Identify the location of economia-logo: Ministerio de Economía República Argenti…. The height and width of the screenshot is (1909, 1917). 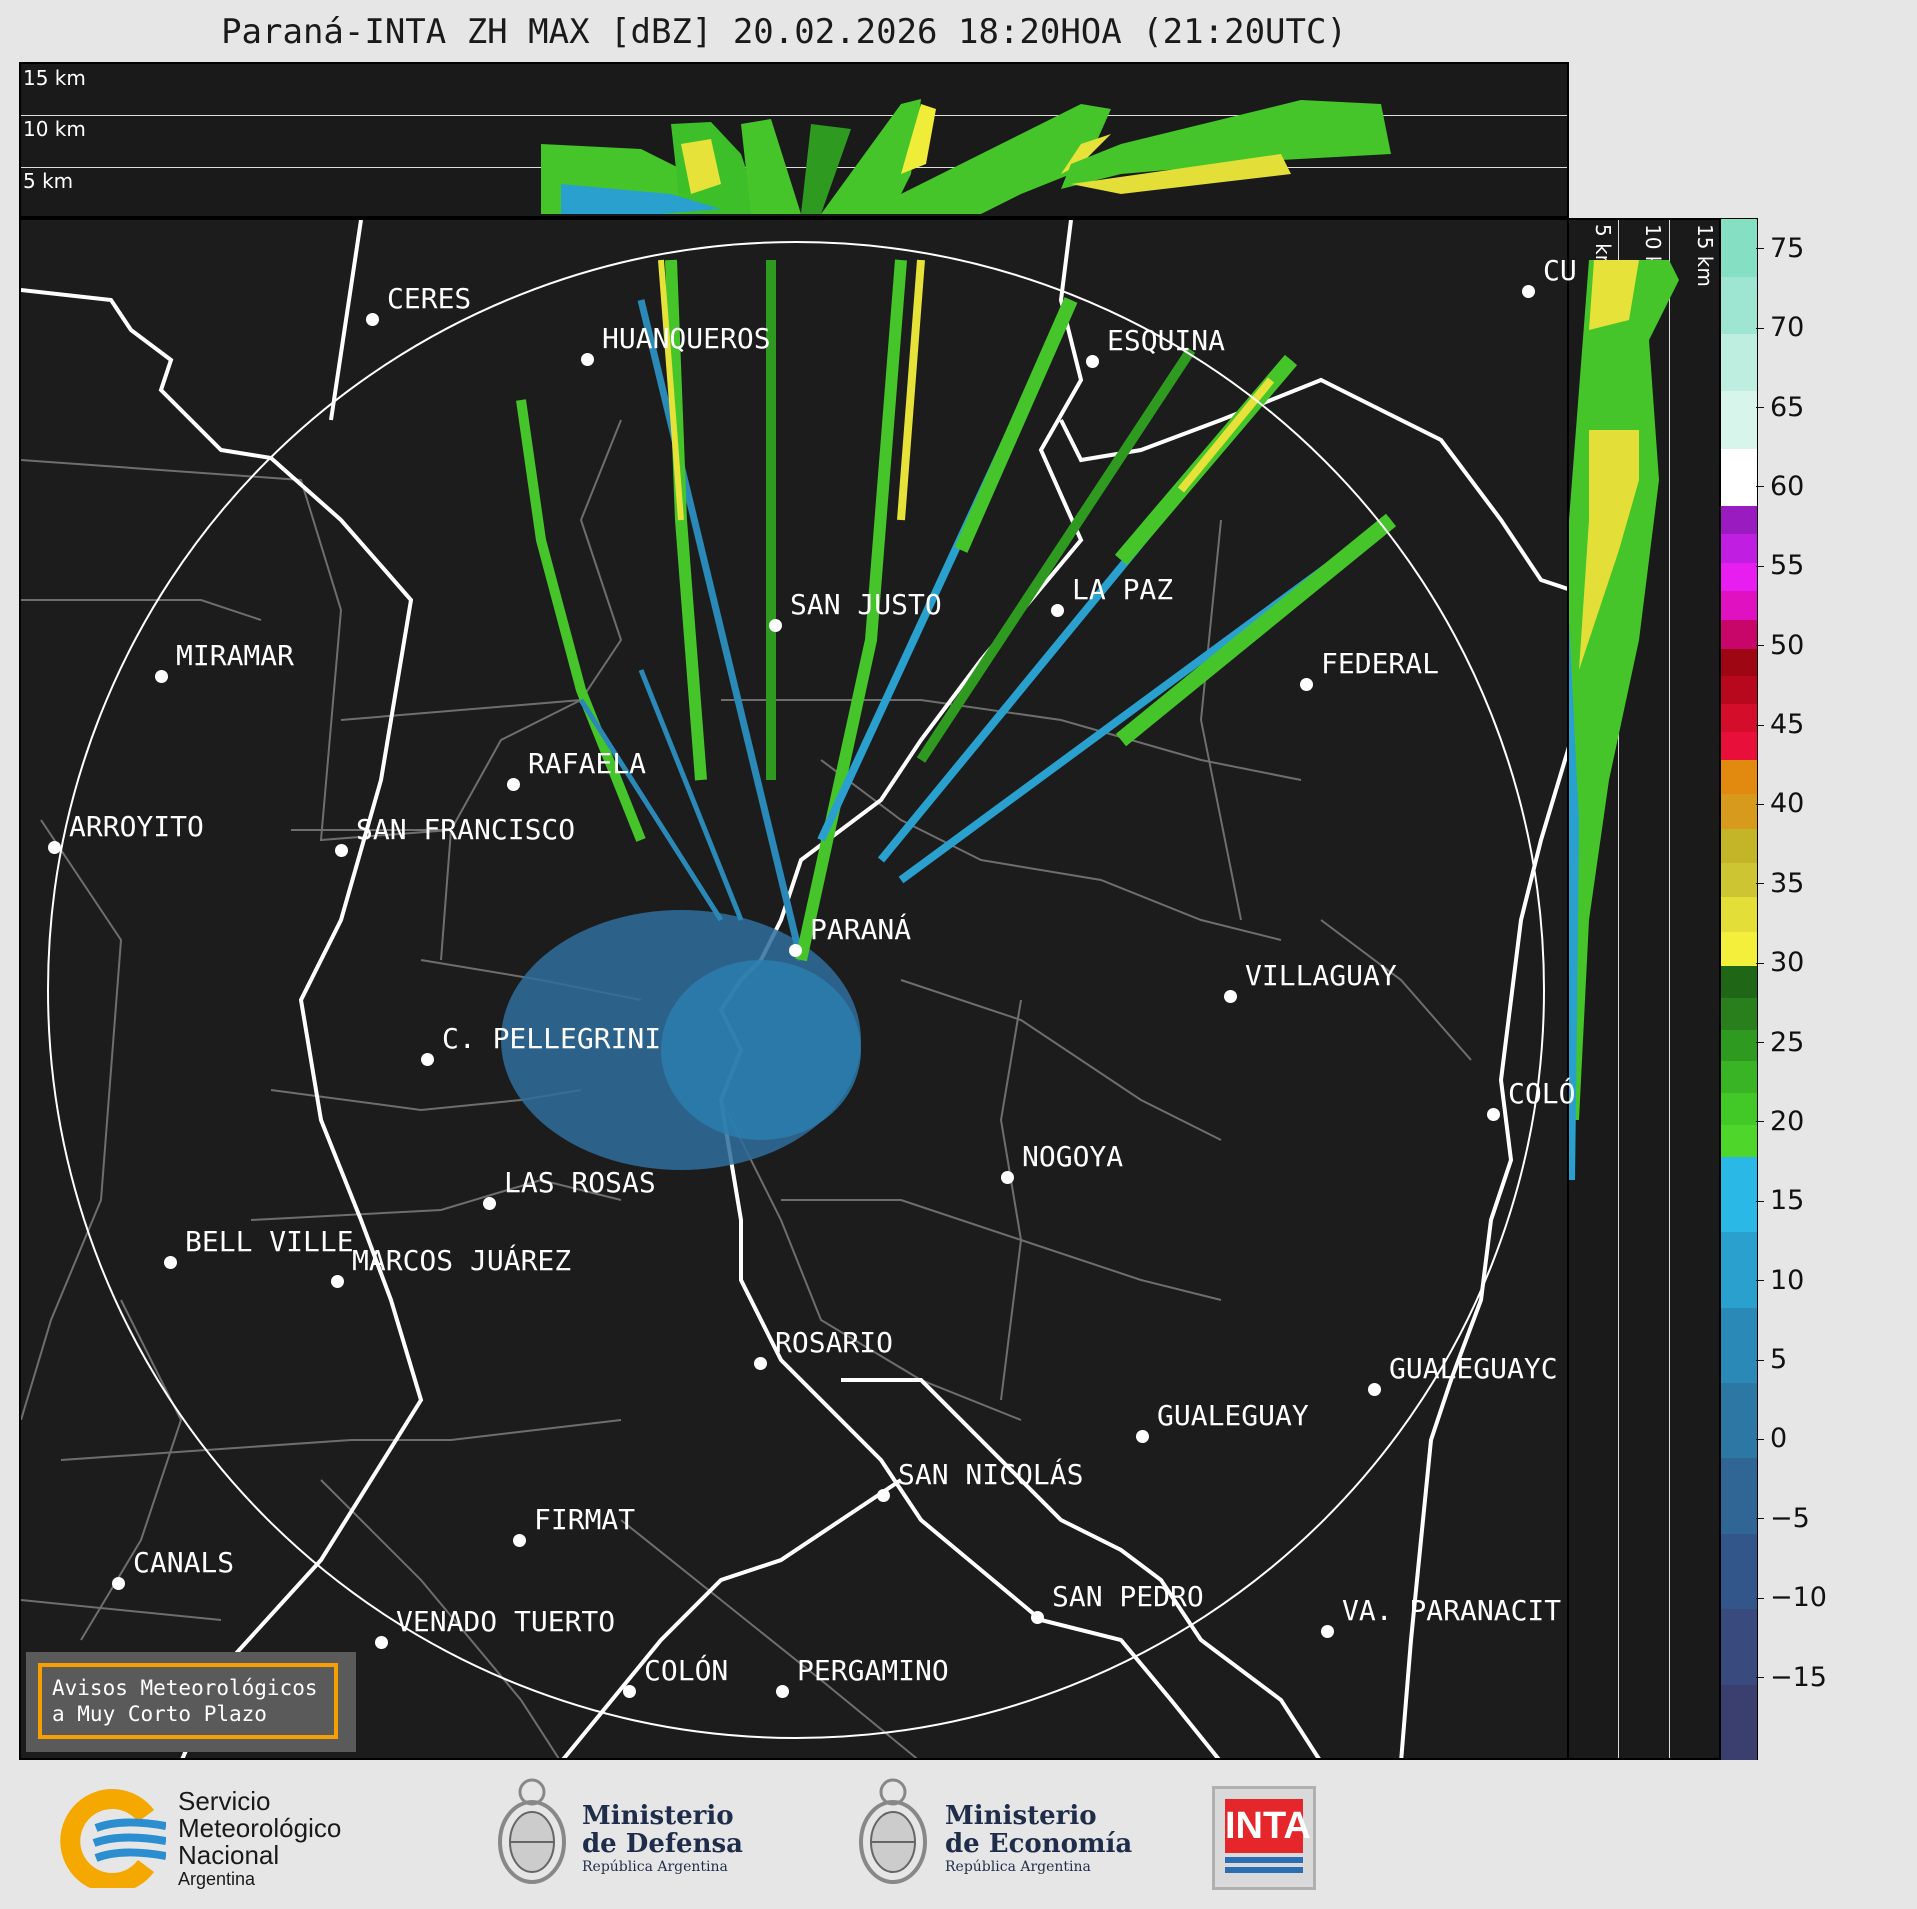
(995, 1836).